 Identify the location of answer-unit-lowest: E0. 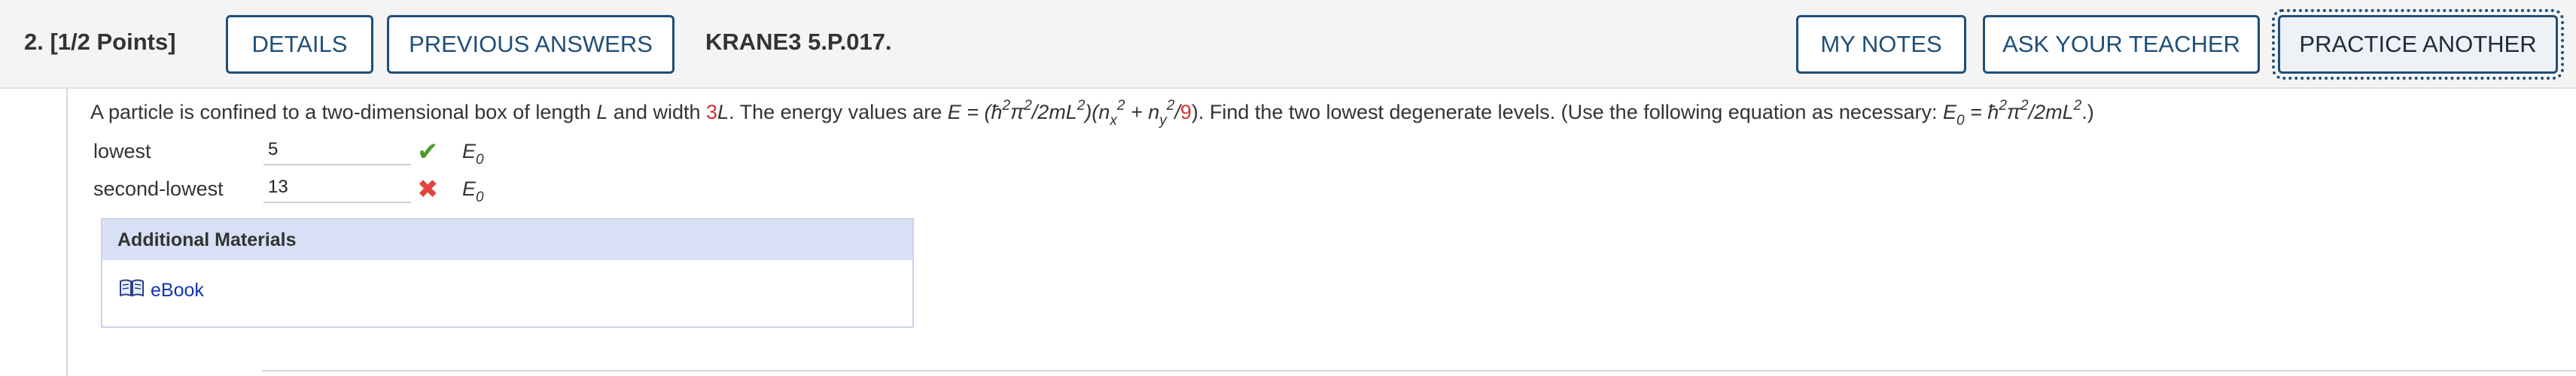
(473, 154).